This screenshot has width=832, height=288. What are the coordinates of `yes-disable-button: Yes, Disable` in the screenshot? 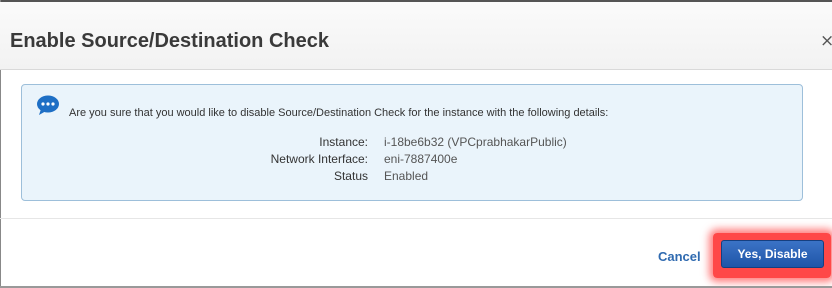 It's located at (772, 254).